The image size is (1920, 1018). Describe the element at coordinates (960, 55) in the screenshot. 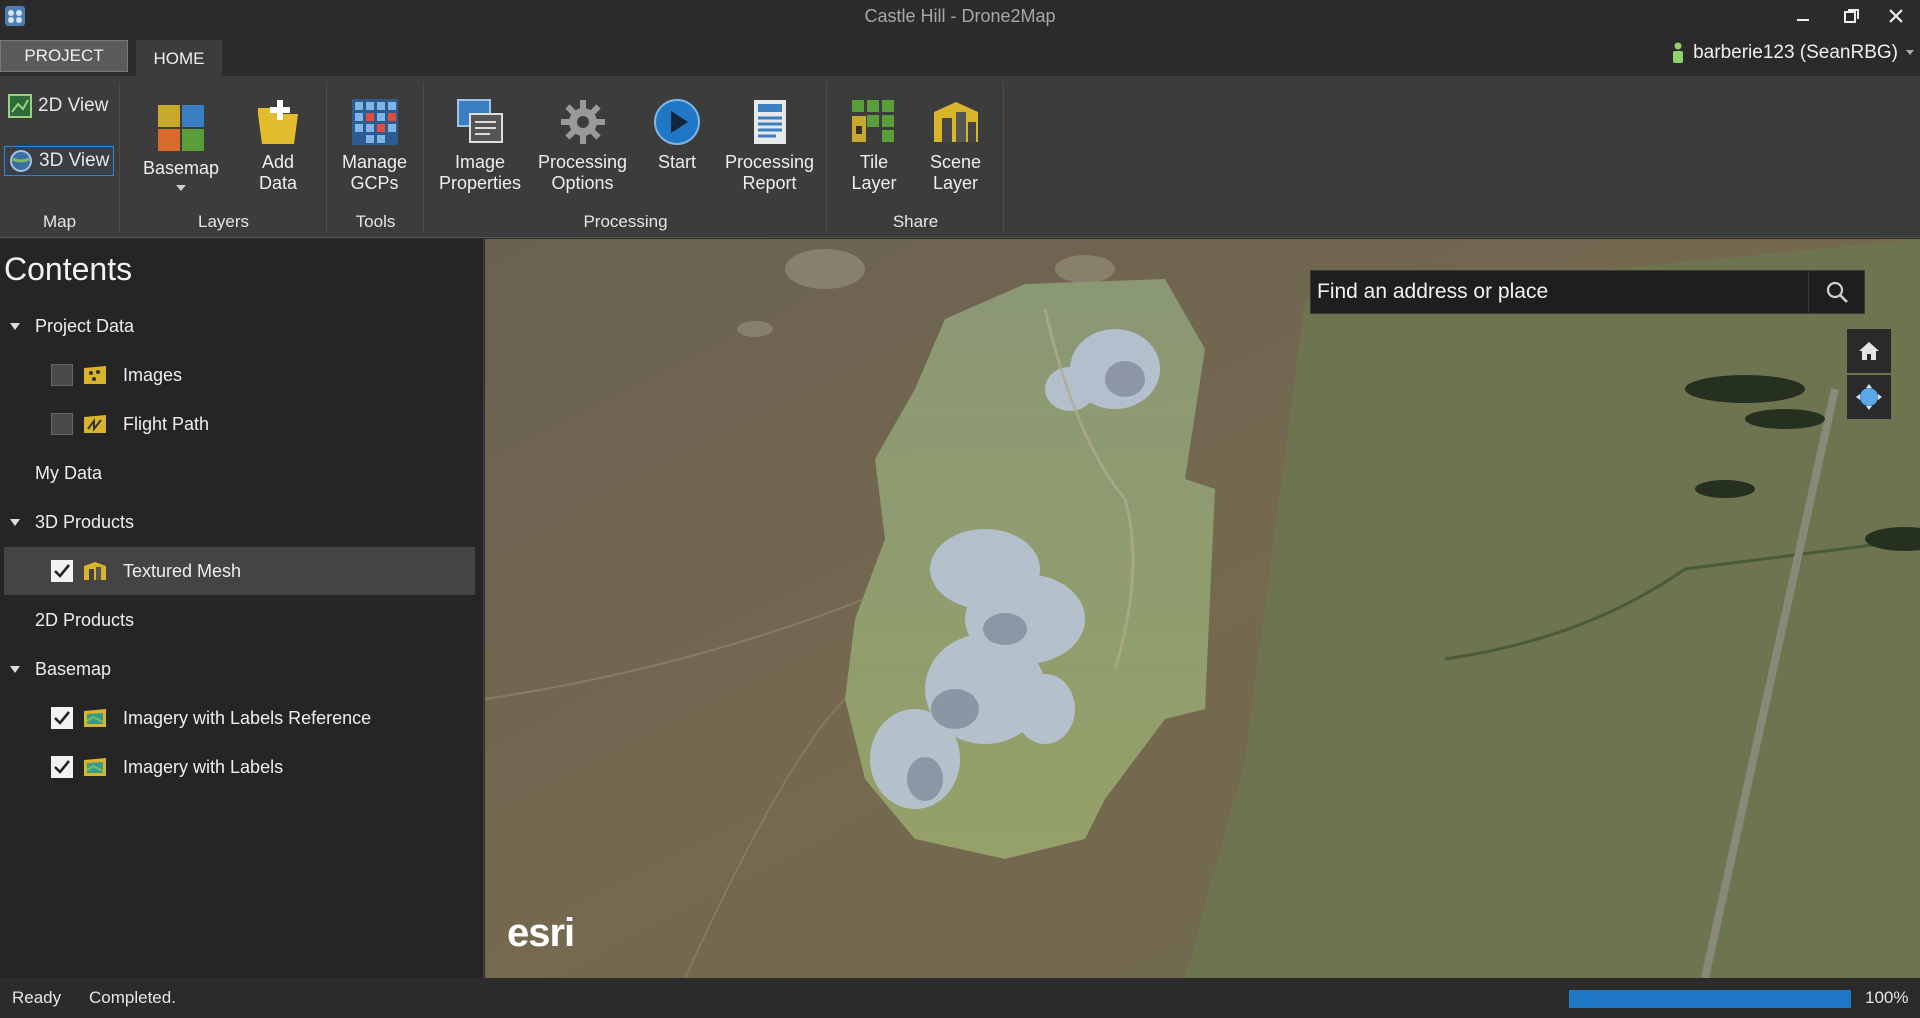

I see `ribbon-tab-row: PROJECT HOME barberie123 (SeanRBG)` at that location.